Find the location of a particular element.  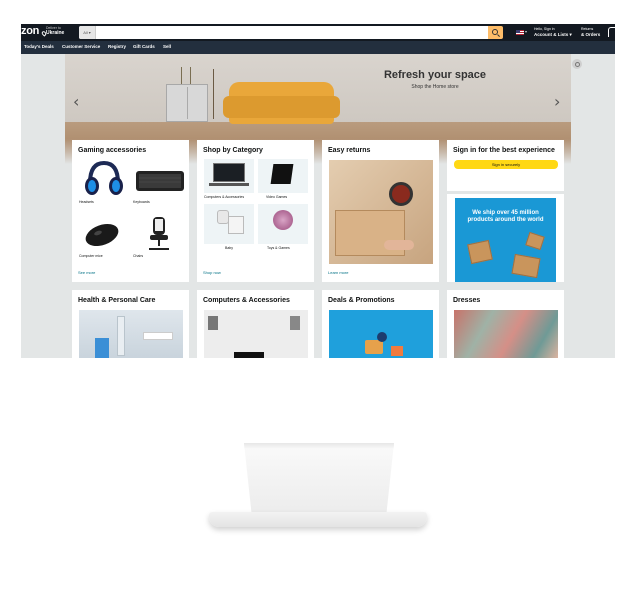

card-title: Gaming accessories is located at coordinates (112, 150).